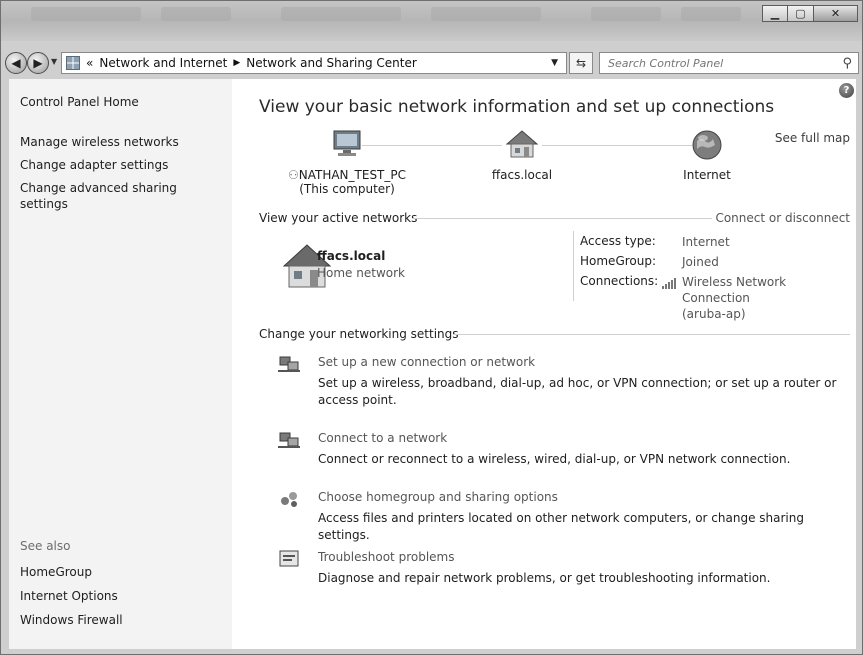 The height and width of the screenshot is (655, 863). What do you see at coordinates (73, 63) in the screenshot?
I see `control-panel-icon` at bounding box center [73, 63].